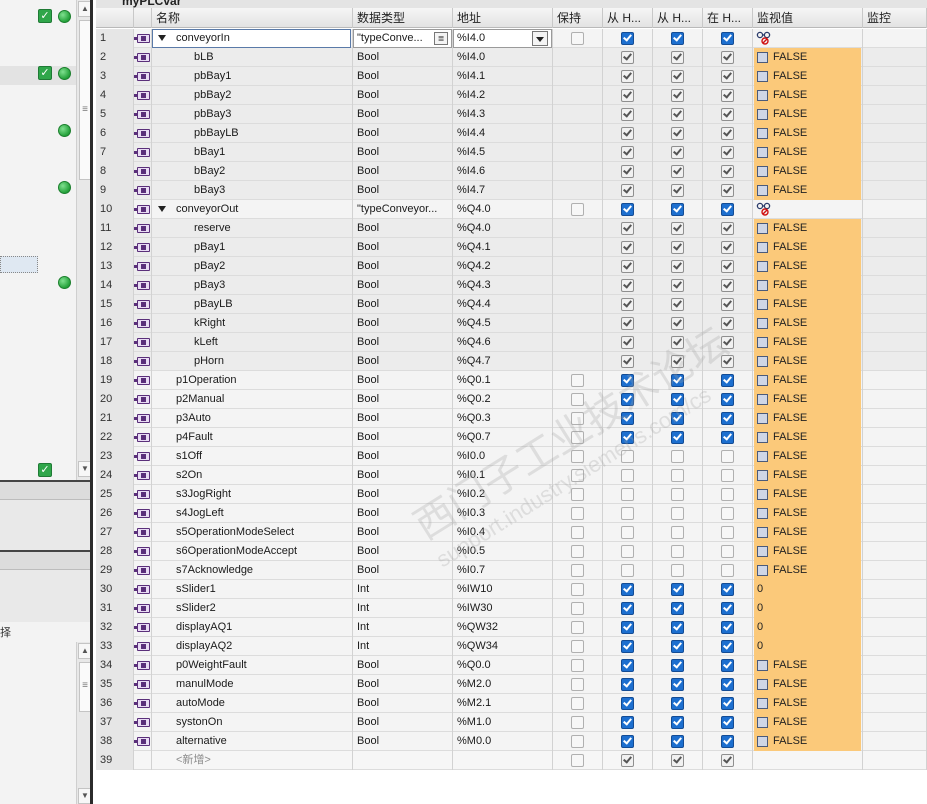 The width and height of the screenshot is (927, 804). What do you see at coordinates (503, 114) in the screenshot?
I see `address-cell: %I4.3` at bounding box center [503, 114].